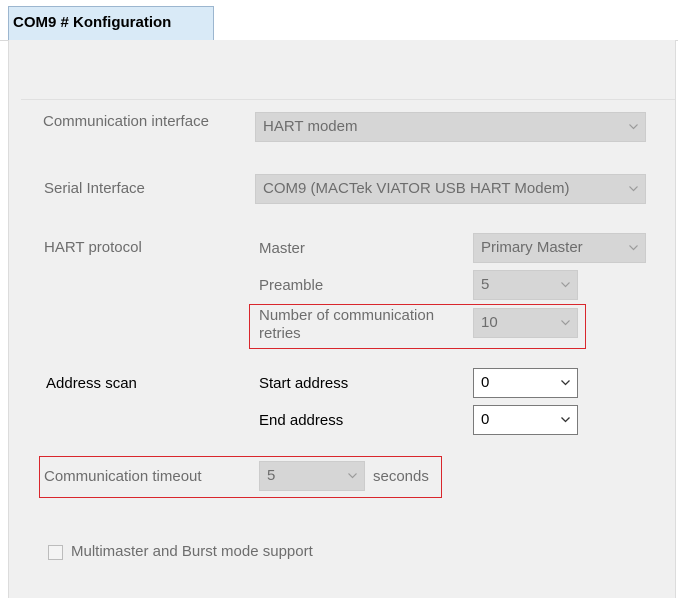 This screenshot has width=678, height=598. I want to click on start-address-dropdown: 0, so click(525, 383).